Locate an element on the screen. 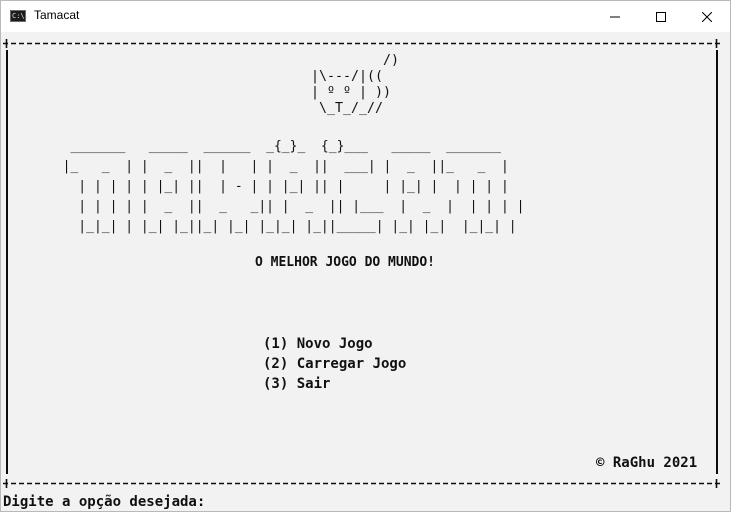 This screenshot has height=512, width=731. menu-item-load-game: (2) Carregar Jogo is located at coordinates (335, 364).